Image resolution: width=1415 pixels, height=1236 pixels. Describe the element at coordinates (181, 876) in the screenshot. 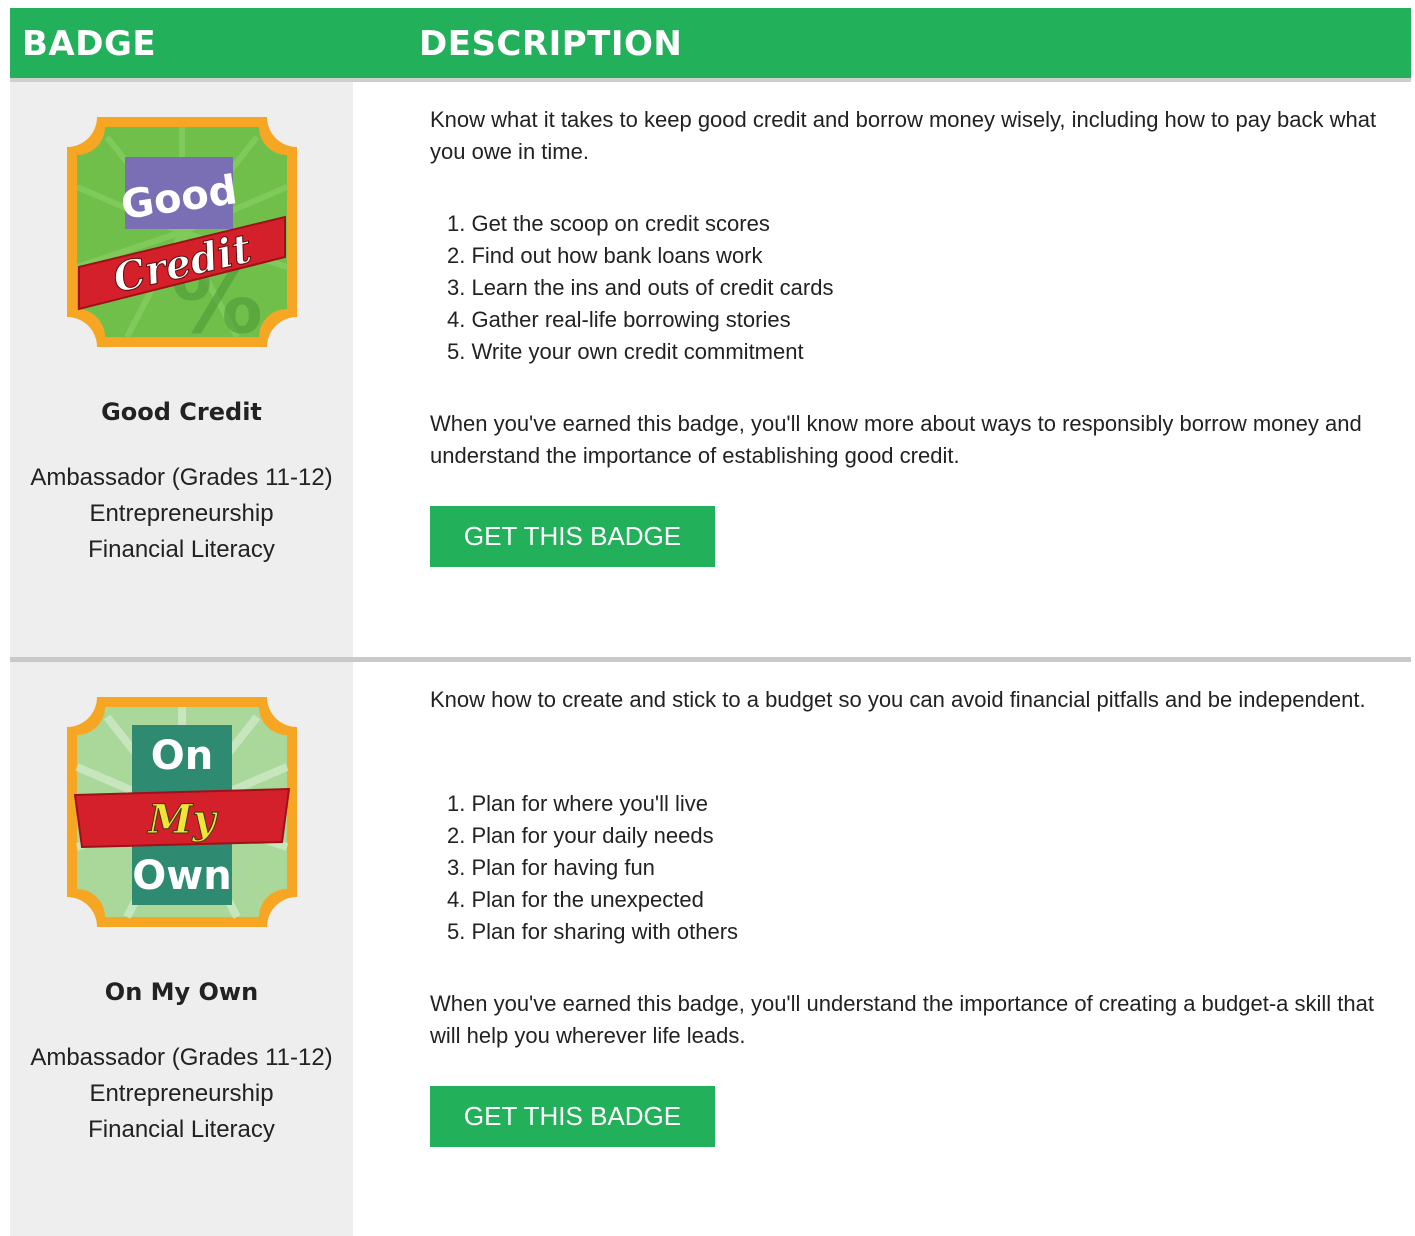

I see `svg-text: Own` at that location.